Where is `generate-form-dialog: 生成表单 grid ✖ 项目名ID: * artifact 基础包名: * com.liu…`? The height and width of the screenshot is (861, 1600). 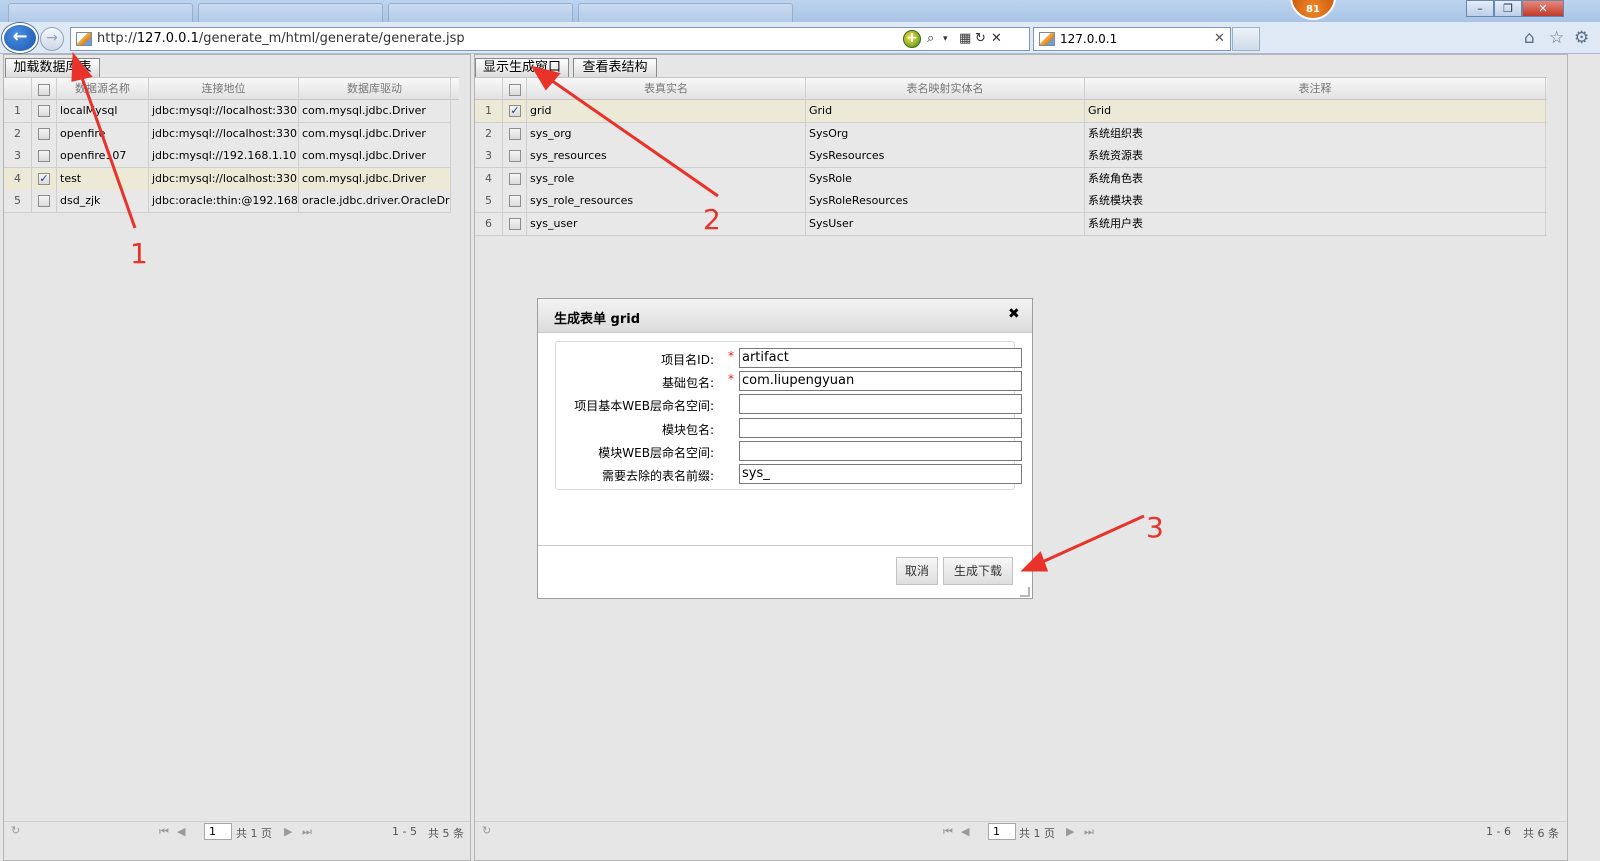 generate-form-dialog: 生成表单 grid ✖ 项目名ID: * artifact 基础包名: * com.liu… is located at coordinates (785, 448).